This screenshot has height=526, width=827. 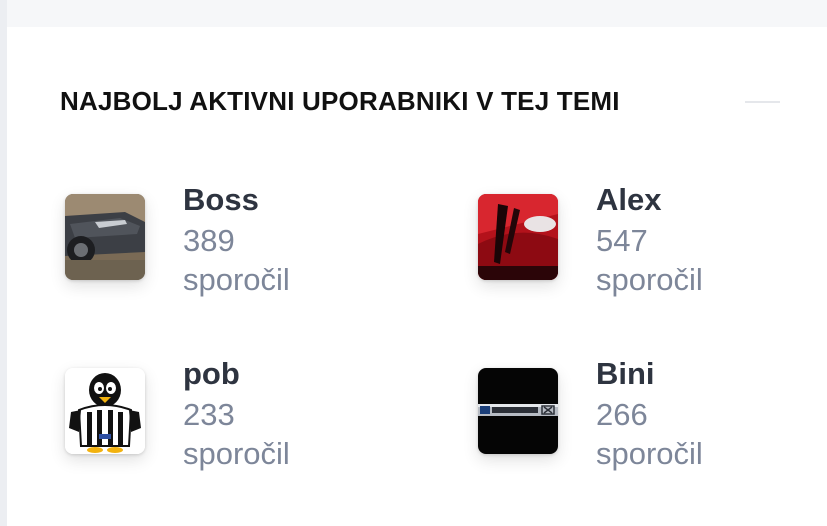 What do you see at coordinates (628, 200) in the screenshot?
I see `user-name: Alex` at bounding box center [628, 200].